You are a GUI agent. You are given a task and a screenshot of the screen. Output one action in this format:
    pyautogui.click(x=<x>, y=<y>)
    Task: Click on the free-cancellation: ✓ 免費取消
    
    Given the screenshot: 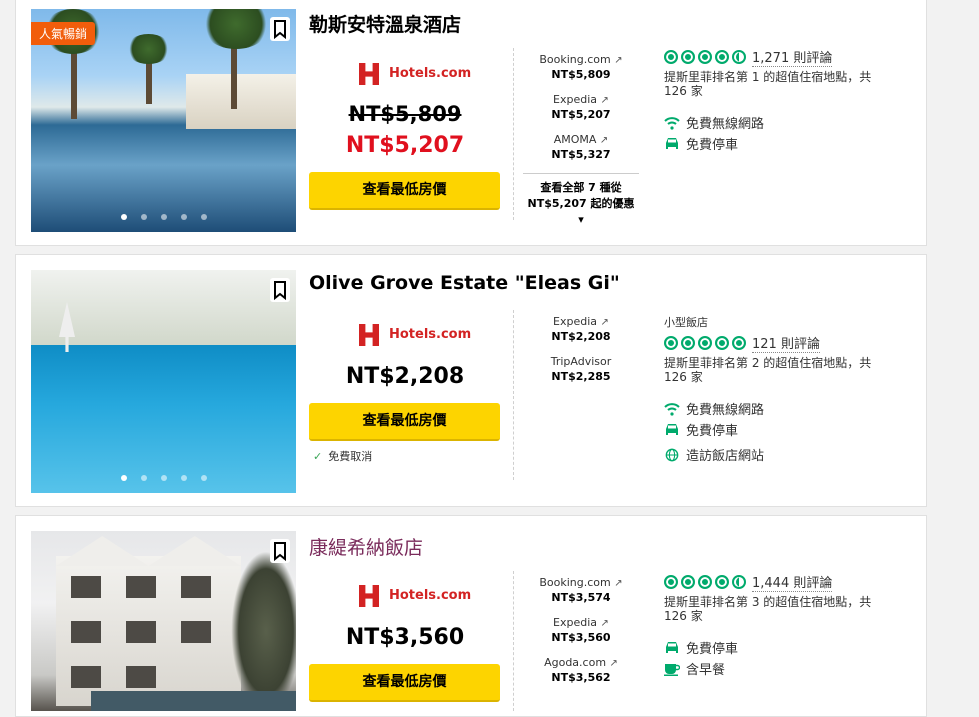 What is the action you would take?
    pyautogui.click(x=343, y=456)
    